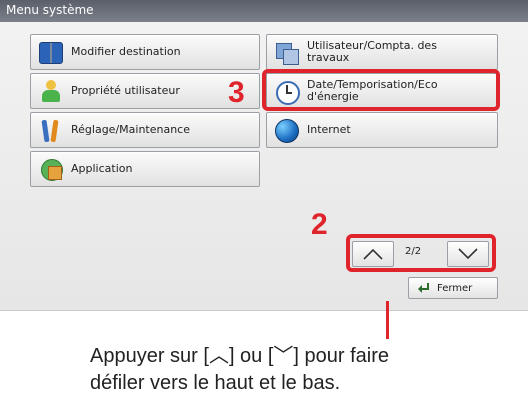 The height and width of the screenshot is (401, 528). What do you see at coordinates (423, 288) in the screenshot?
I see `return-icon` at bounding box center [423, 288].